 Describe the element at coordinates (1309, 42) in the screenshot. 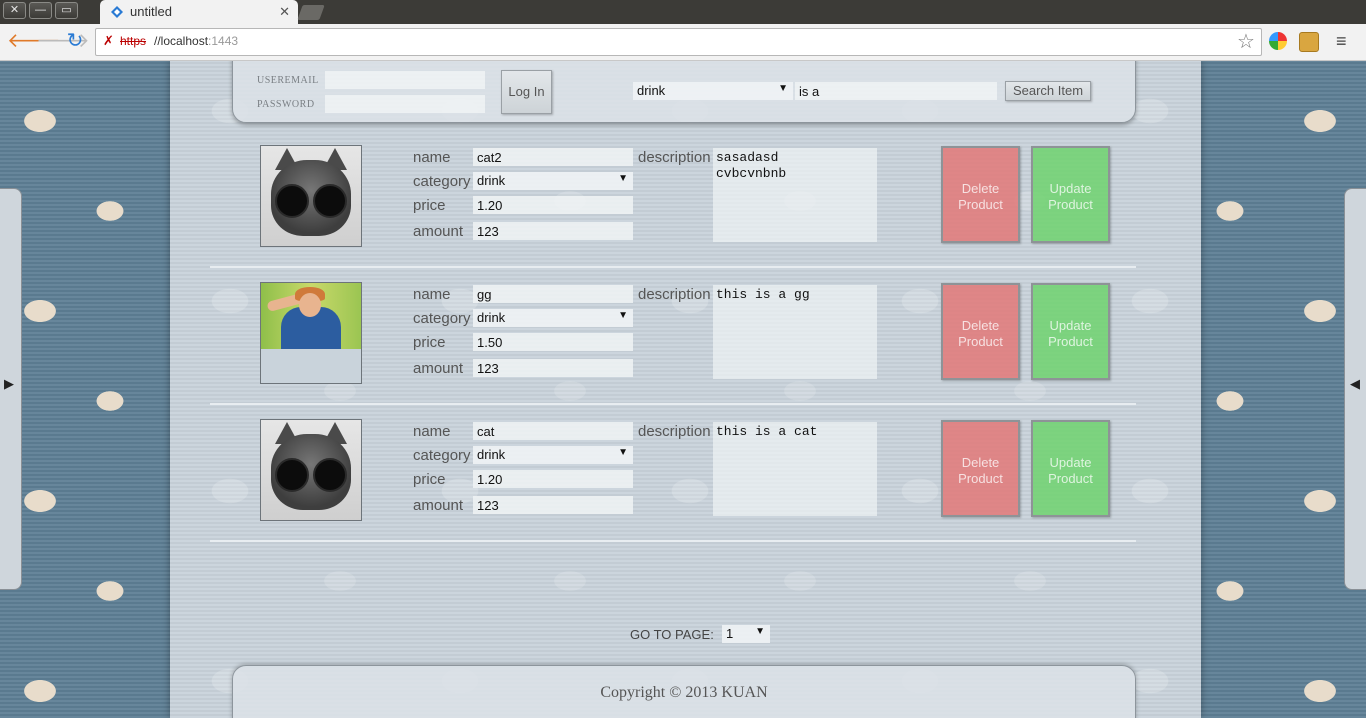

I see `extension-folder-icon` at that location.